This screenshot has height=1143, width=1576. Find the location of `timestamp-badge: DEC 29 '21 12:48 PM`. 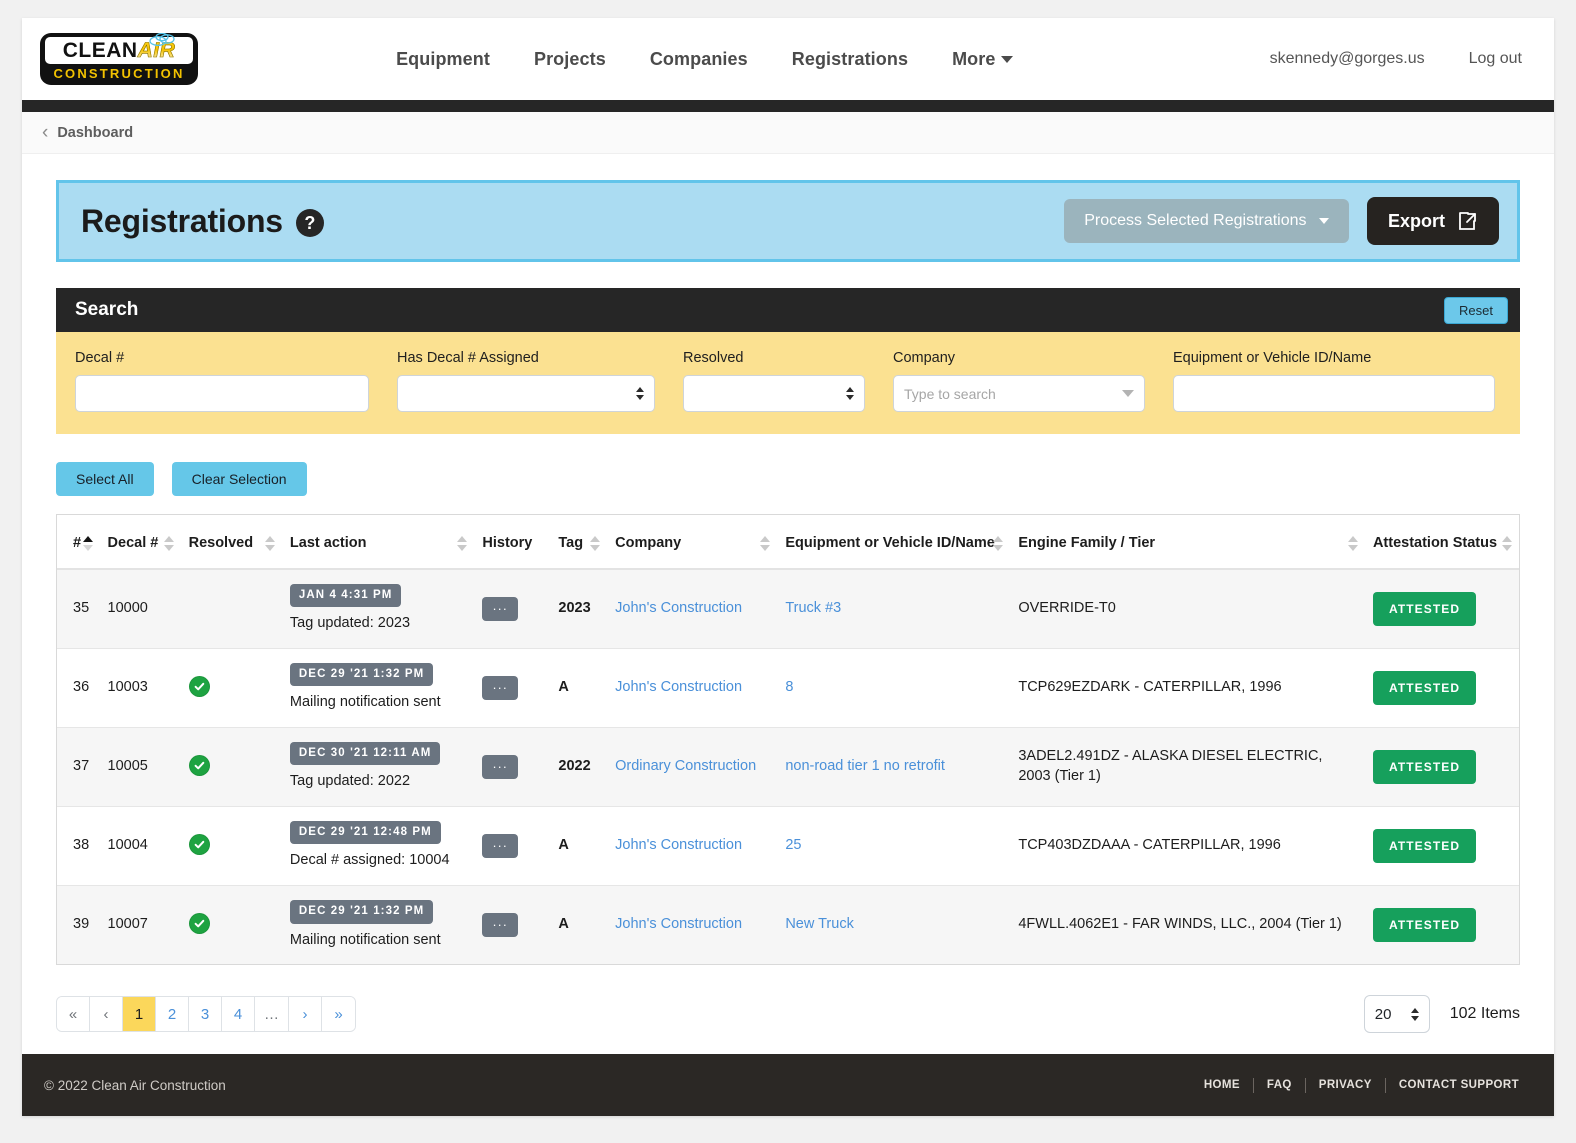

timestamp-badge: DEC 29 '21 12:48 PM is located at coordinates (365, 832).